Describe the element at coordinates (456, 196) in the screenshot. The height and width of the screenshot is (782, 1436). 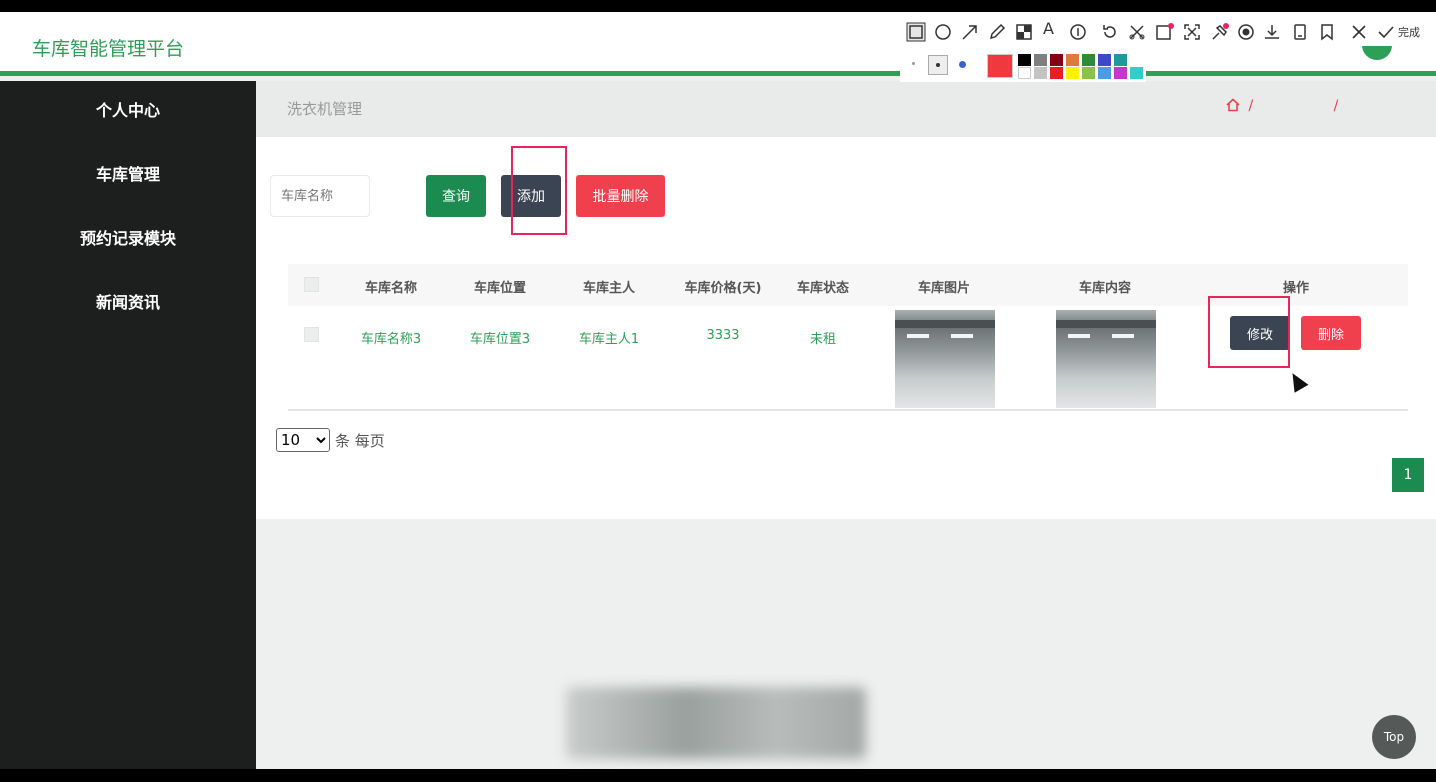
I see `query-button: 查询` at that location.